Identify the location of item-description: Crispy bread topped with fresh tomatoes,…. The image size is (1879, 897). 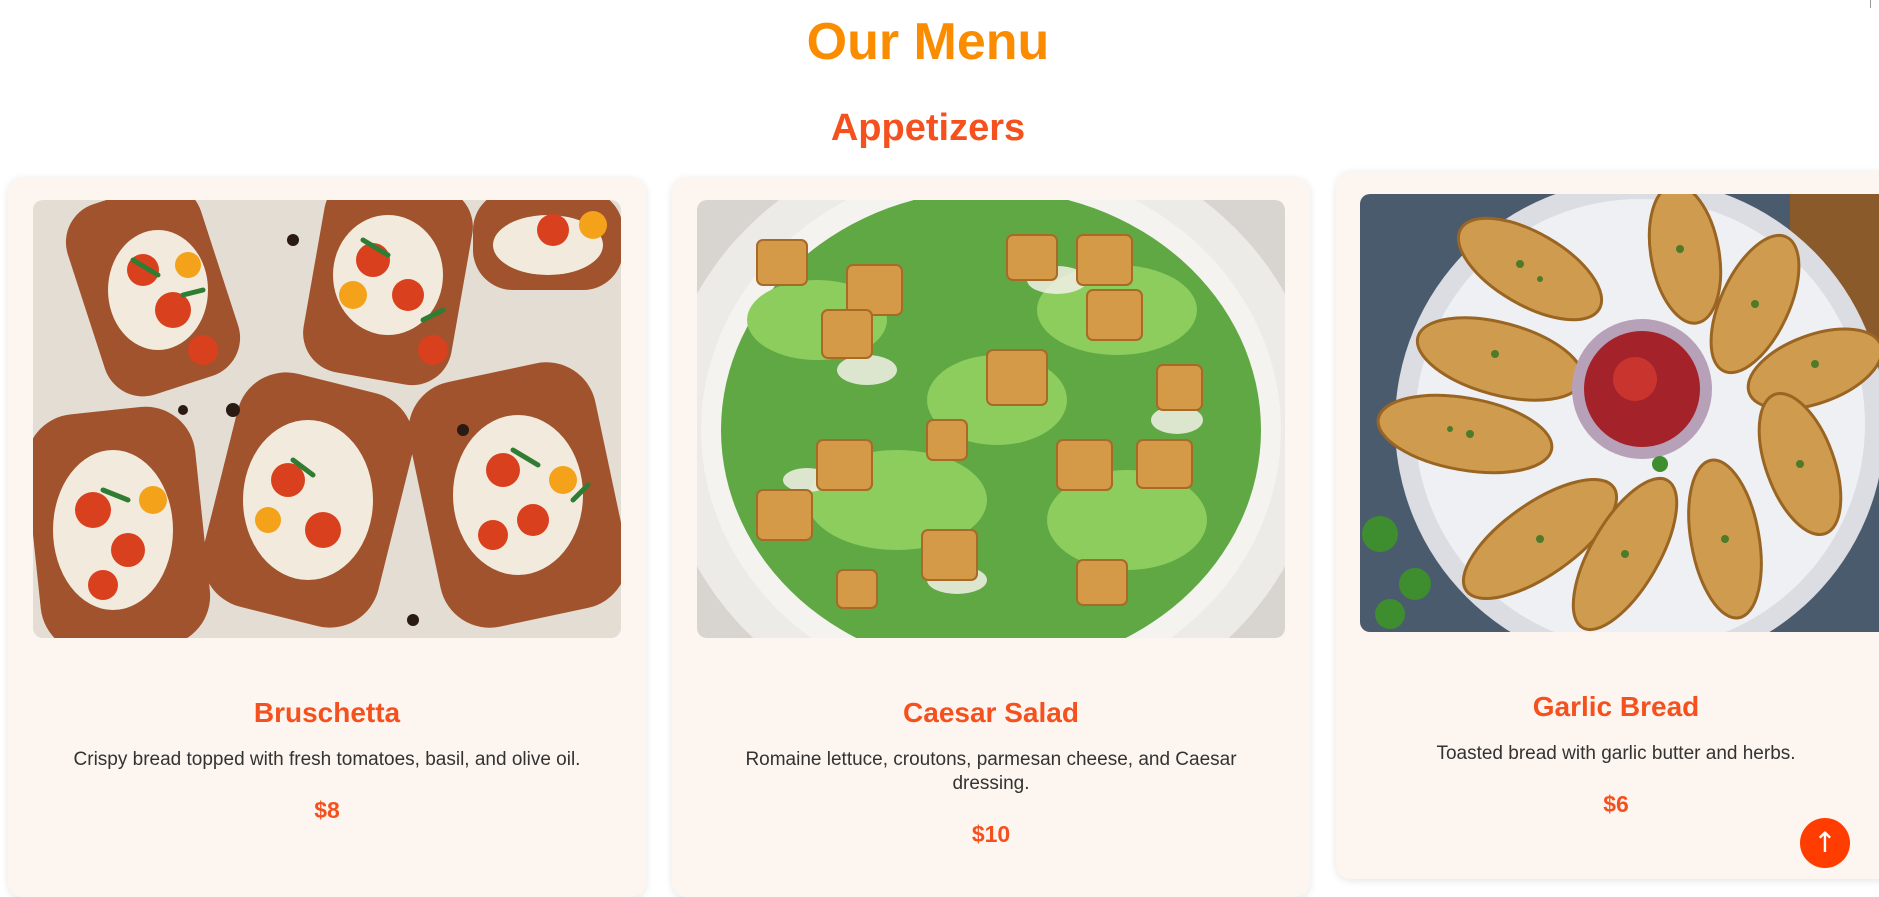
(327, 759).